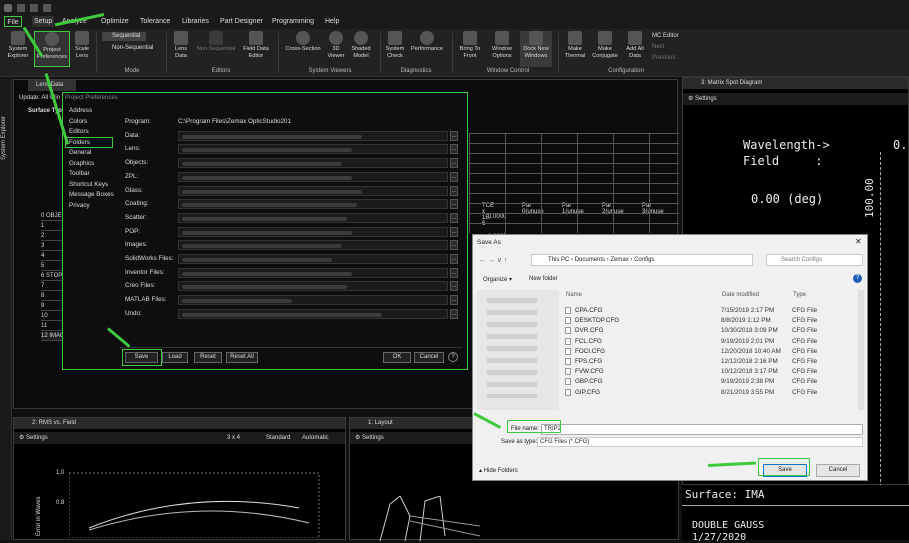 This screenshot has height=543, width=909. Describe the element at coordinates (575, 49) in the screenshot. I see `make-thermal-button: Make Thermal` at that location.